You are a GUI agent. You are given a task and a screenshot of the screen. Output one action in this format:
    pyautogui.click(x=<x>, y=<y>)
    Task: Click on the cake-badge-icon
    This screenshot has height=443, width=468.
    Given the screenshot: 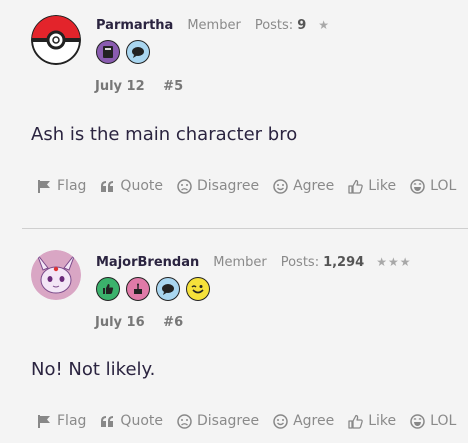 What is the action you would take?
    pyautogui.click(x=138, y=289)
    